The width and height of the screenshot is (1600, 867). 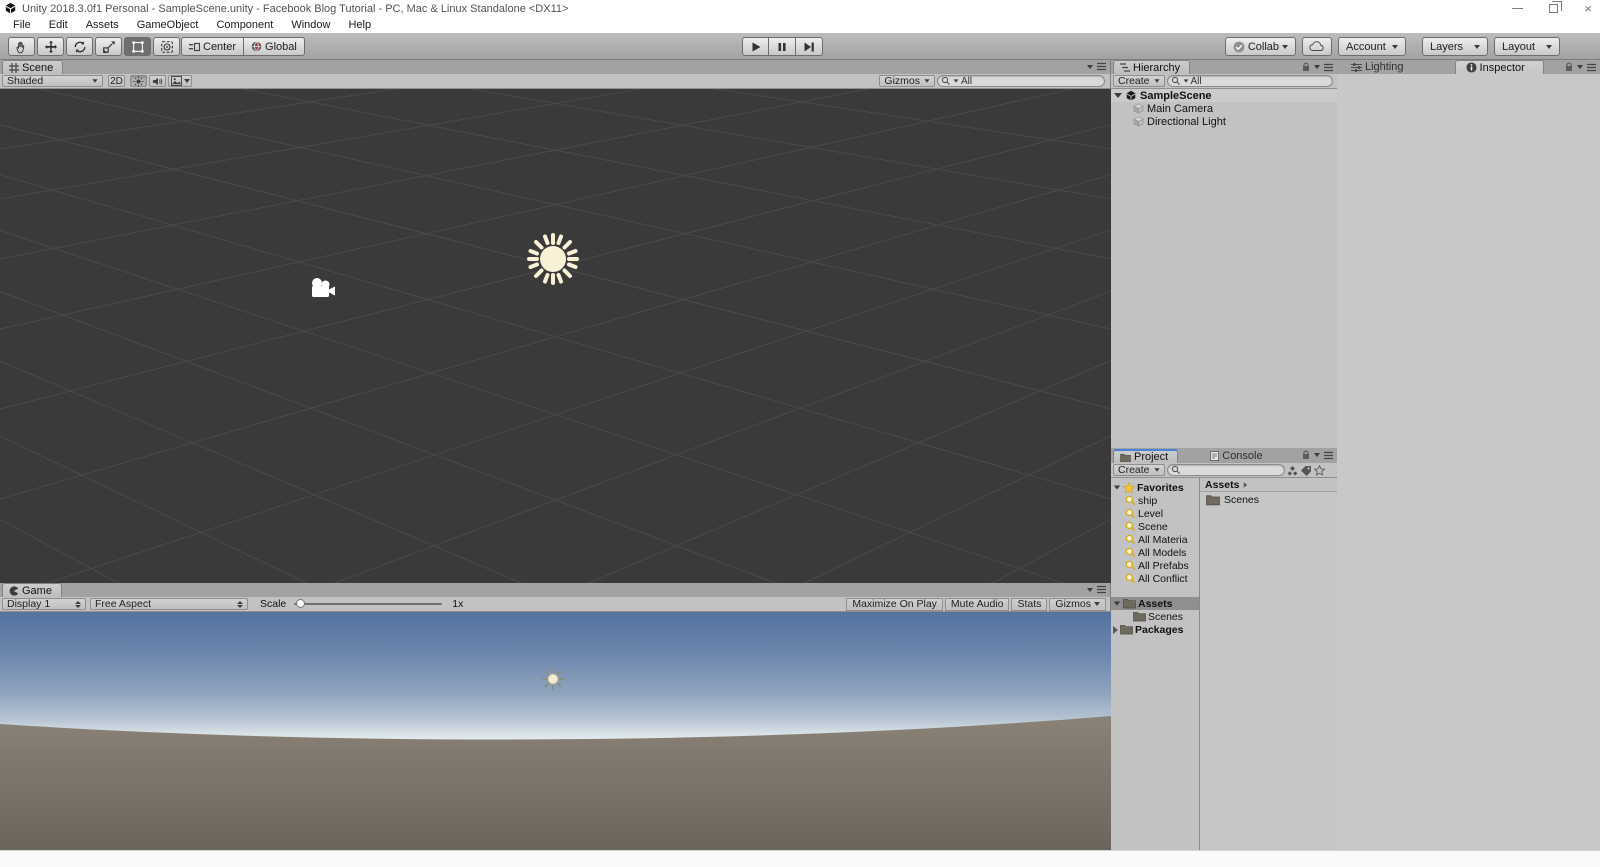 I want to click on space-global-button: Global, so click(x=274, y=46).